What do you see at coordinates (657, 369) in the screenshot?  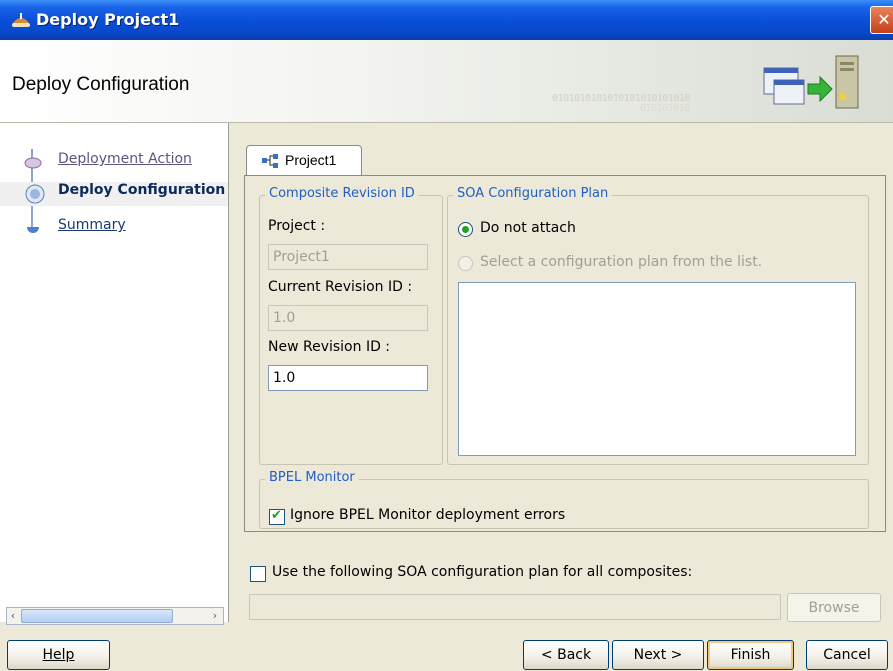 I see `config-plan-list` at bounding box center [657, 369].